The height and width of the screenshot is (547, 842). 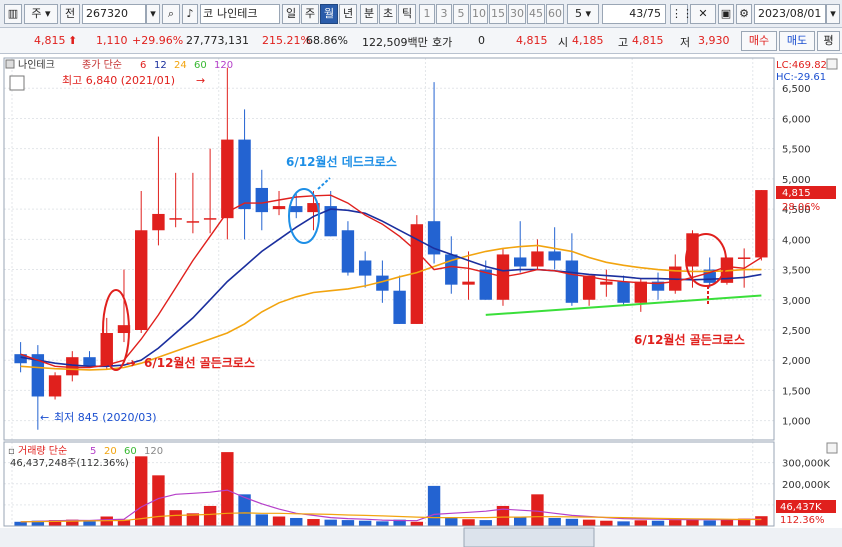 What do you see at coordinates (369, 14) in the screenshot?
I see `period-minute: 분` at bounding box center [369, 14].